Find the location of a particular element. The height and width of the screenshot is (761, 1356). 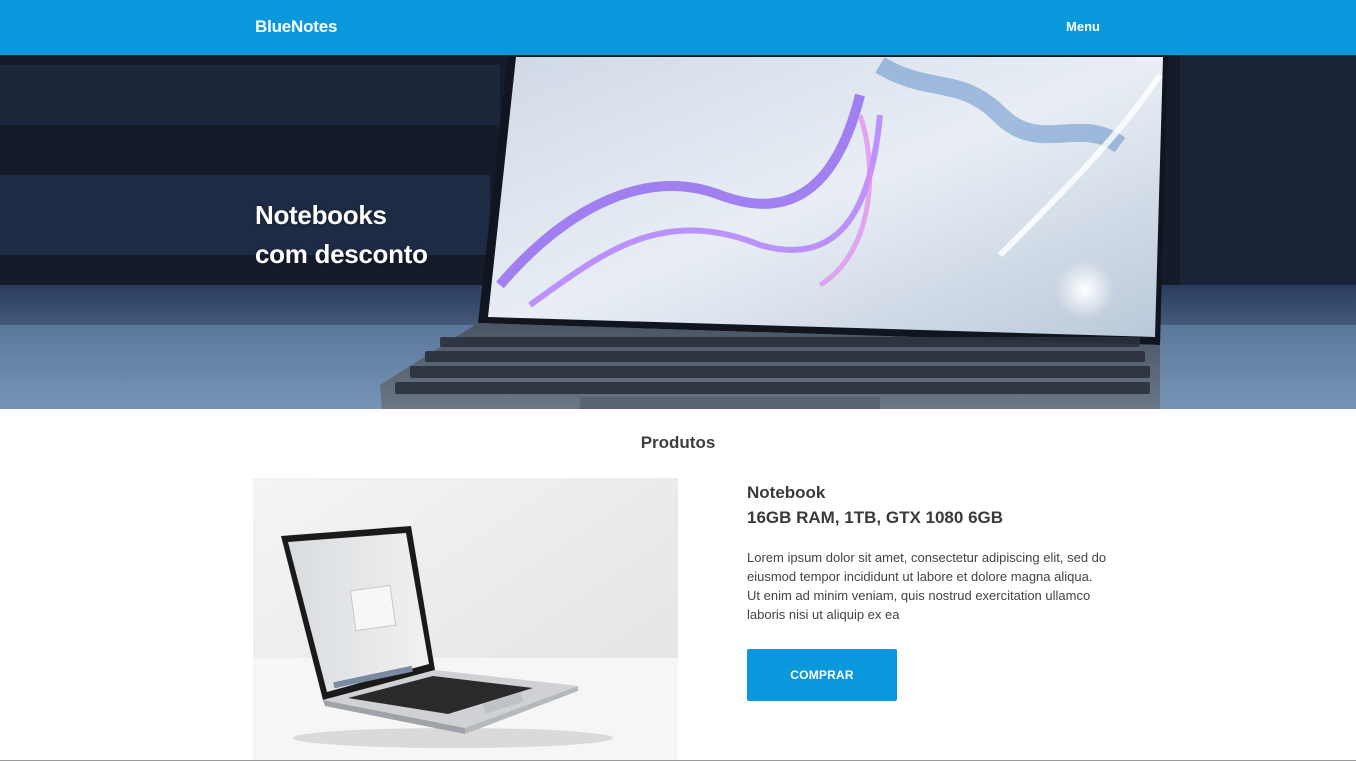

brand-logo: BlueNotes is located at coordinates (296, 27).